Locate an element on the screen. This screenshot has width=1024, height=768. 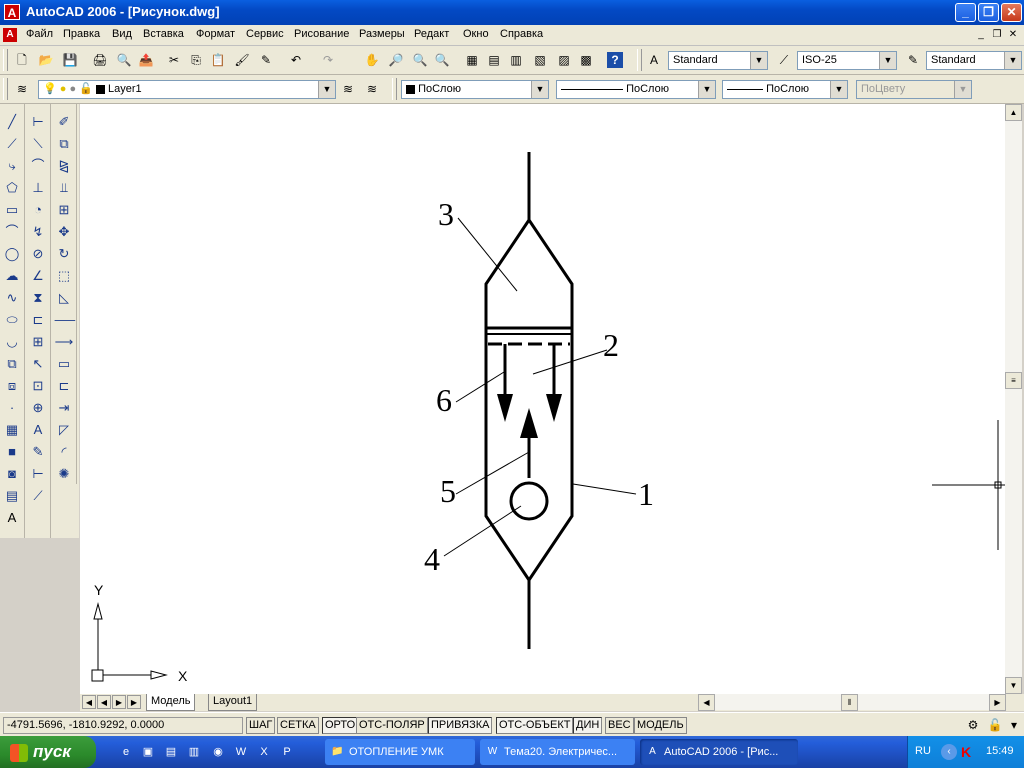
erase-icon: ✐ is located at coordinates (64, 122).